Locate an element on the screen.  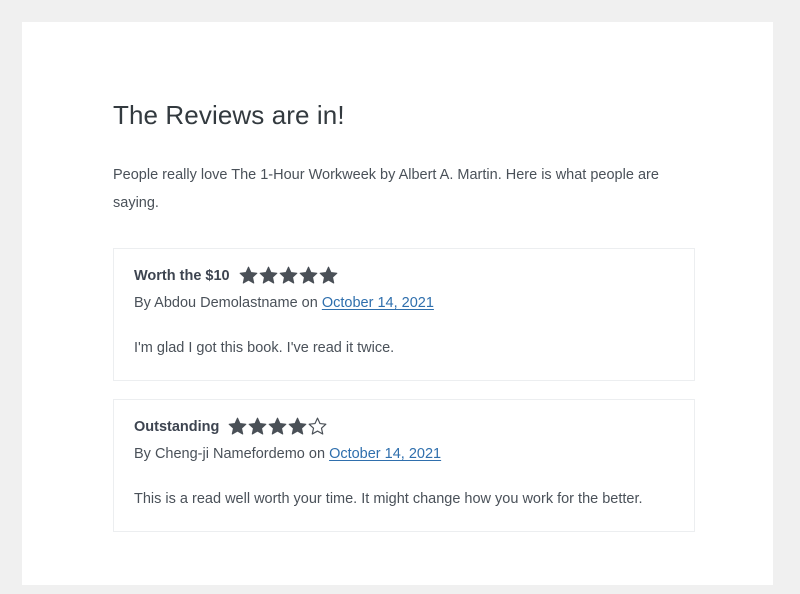
review-title: Outstanding is located at coordinates (177, 426).